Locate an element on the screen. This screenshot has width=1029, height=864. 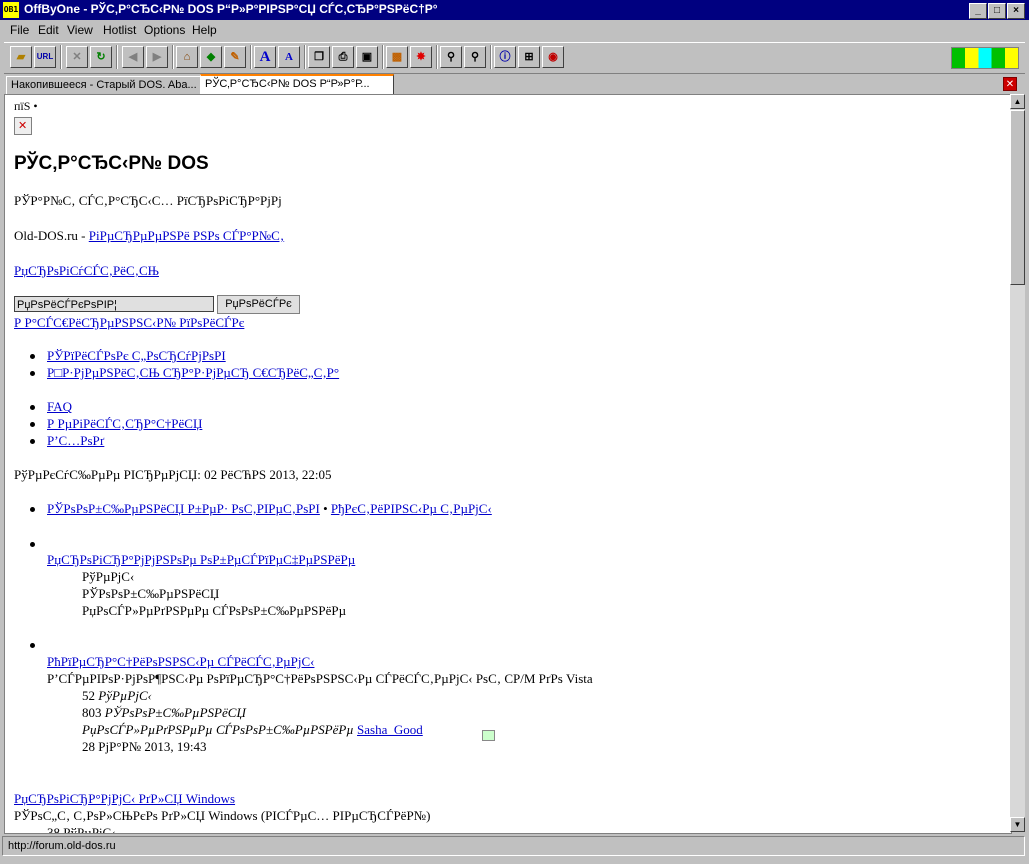
forum-windows-link: РџСЂРѕРіСЂР°РјРјС‹ РґР»СЏ Windows is located at coordinates (124, 799).